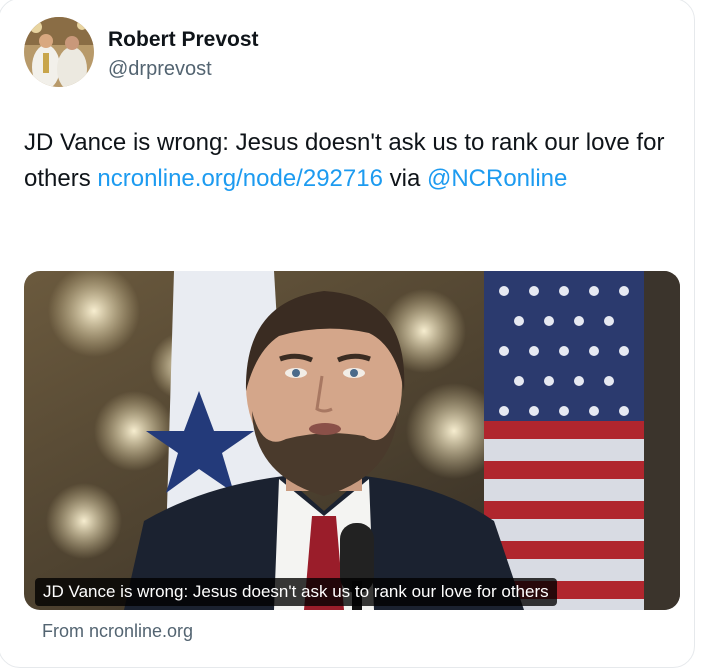 Image resolution: width=701 pixels, height=668 pixels. What do you see at coordinates (497, 178) in the screenshot?
I see `ncronline-mention: @NCRonline` at bounding box center [497, 178].